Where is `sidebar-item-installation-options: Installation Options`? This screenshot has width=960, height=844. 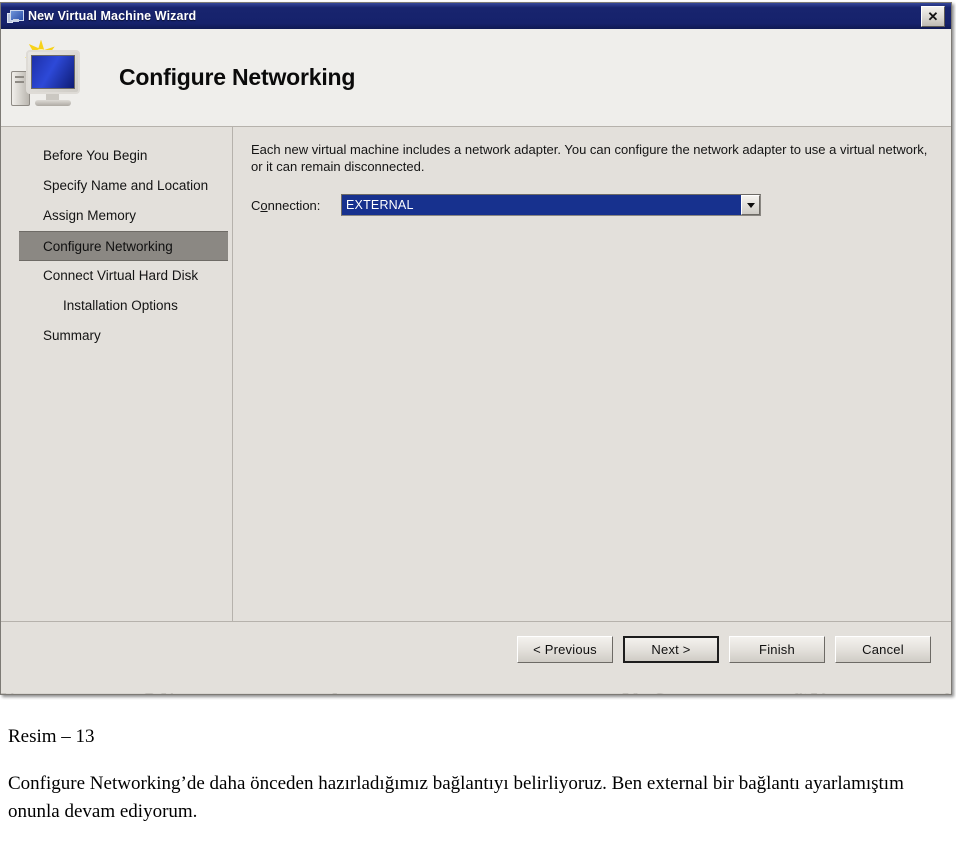 sidebar-item-installation-options: Installation Options is located at coordinates (123, 306).